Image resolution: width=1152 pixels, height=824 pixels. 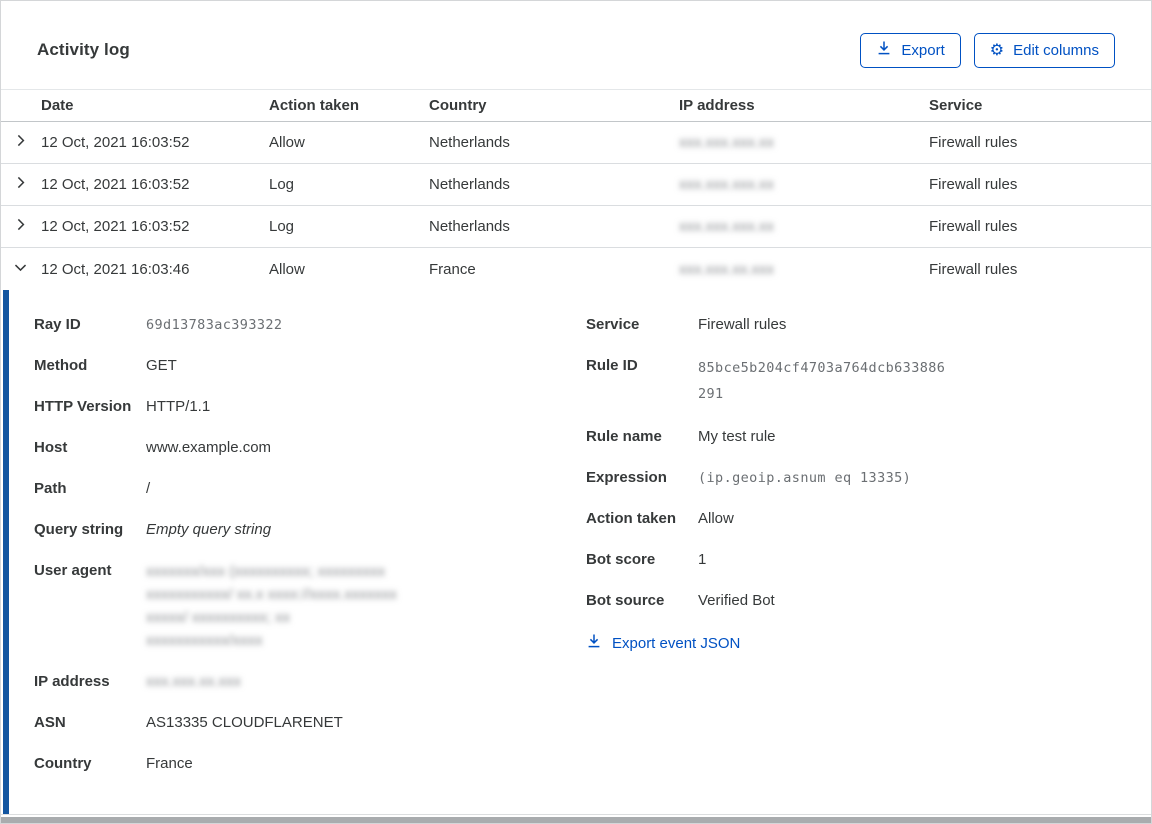 What do you see at coordinates (805, 478) in the screenshot?
I see `field-value: (ip.geoip.asnum eq 13335)` at bounding box center [805, 478].